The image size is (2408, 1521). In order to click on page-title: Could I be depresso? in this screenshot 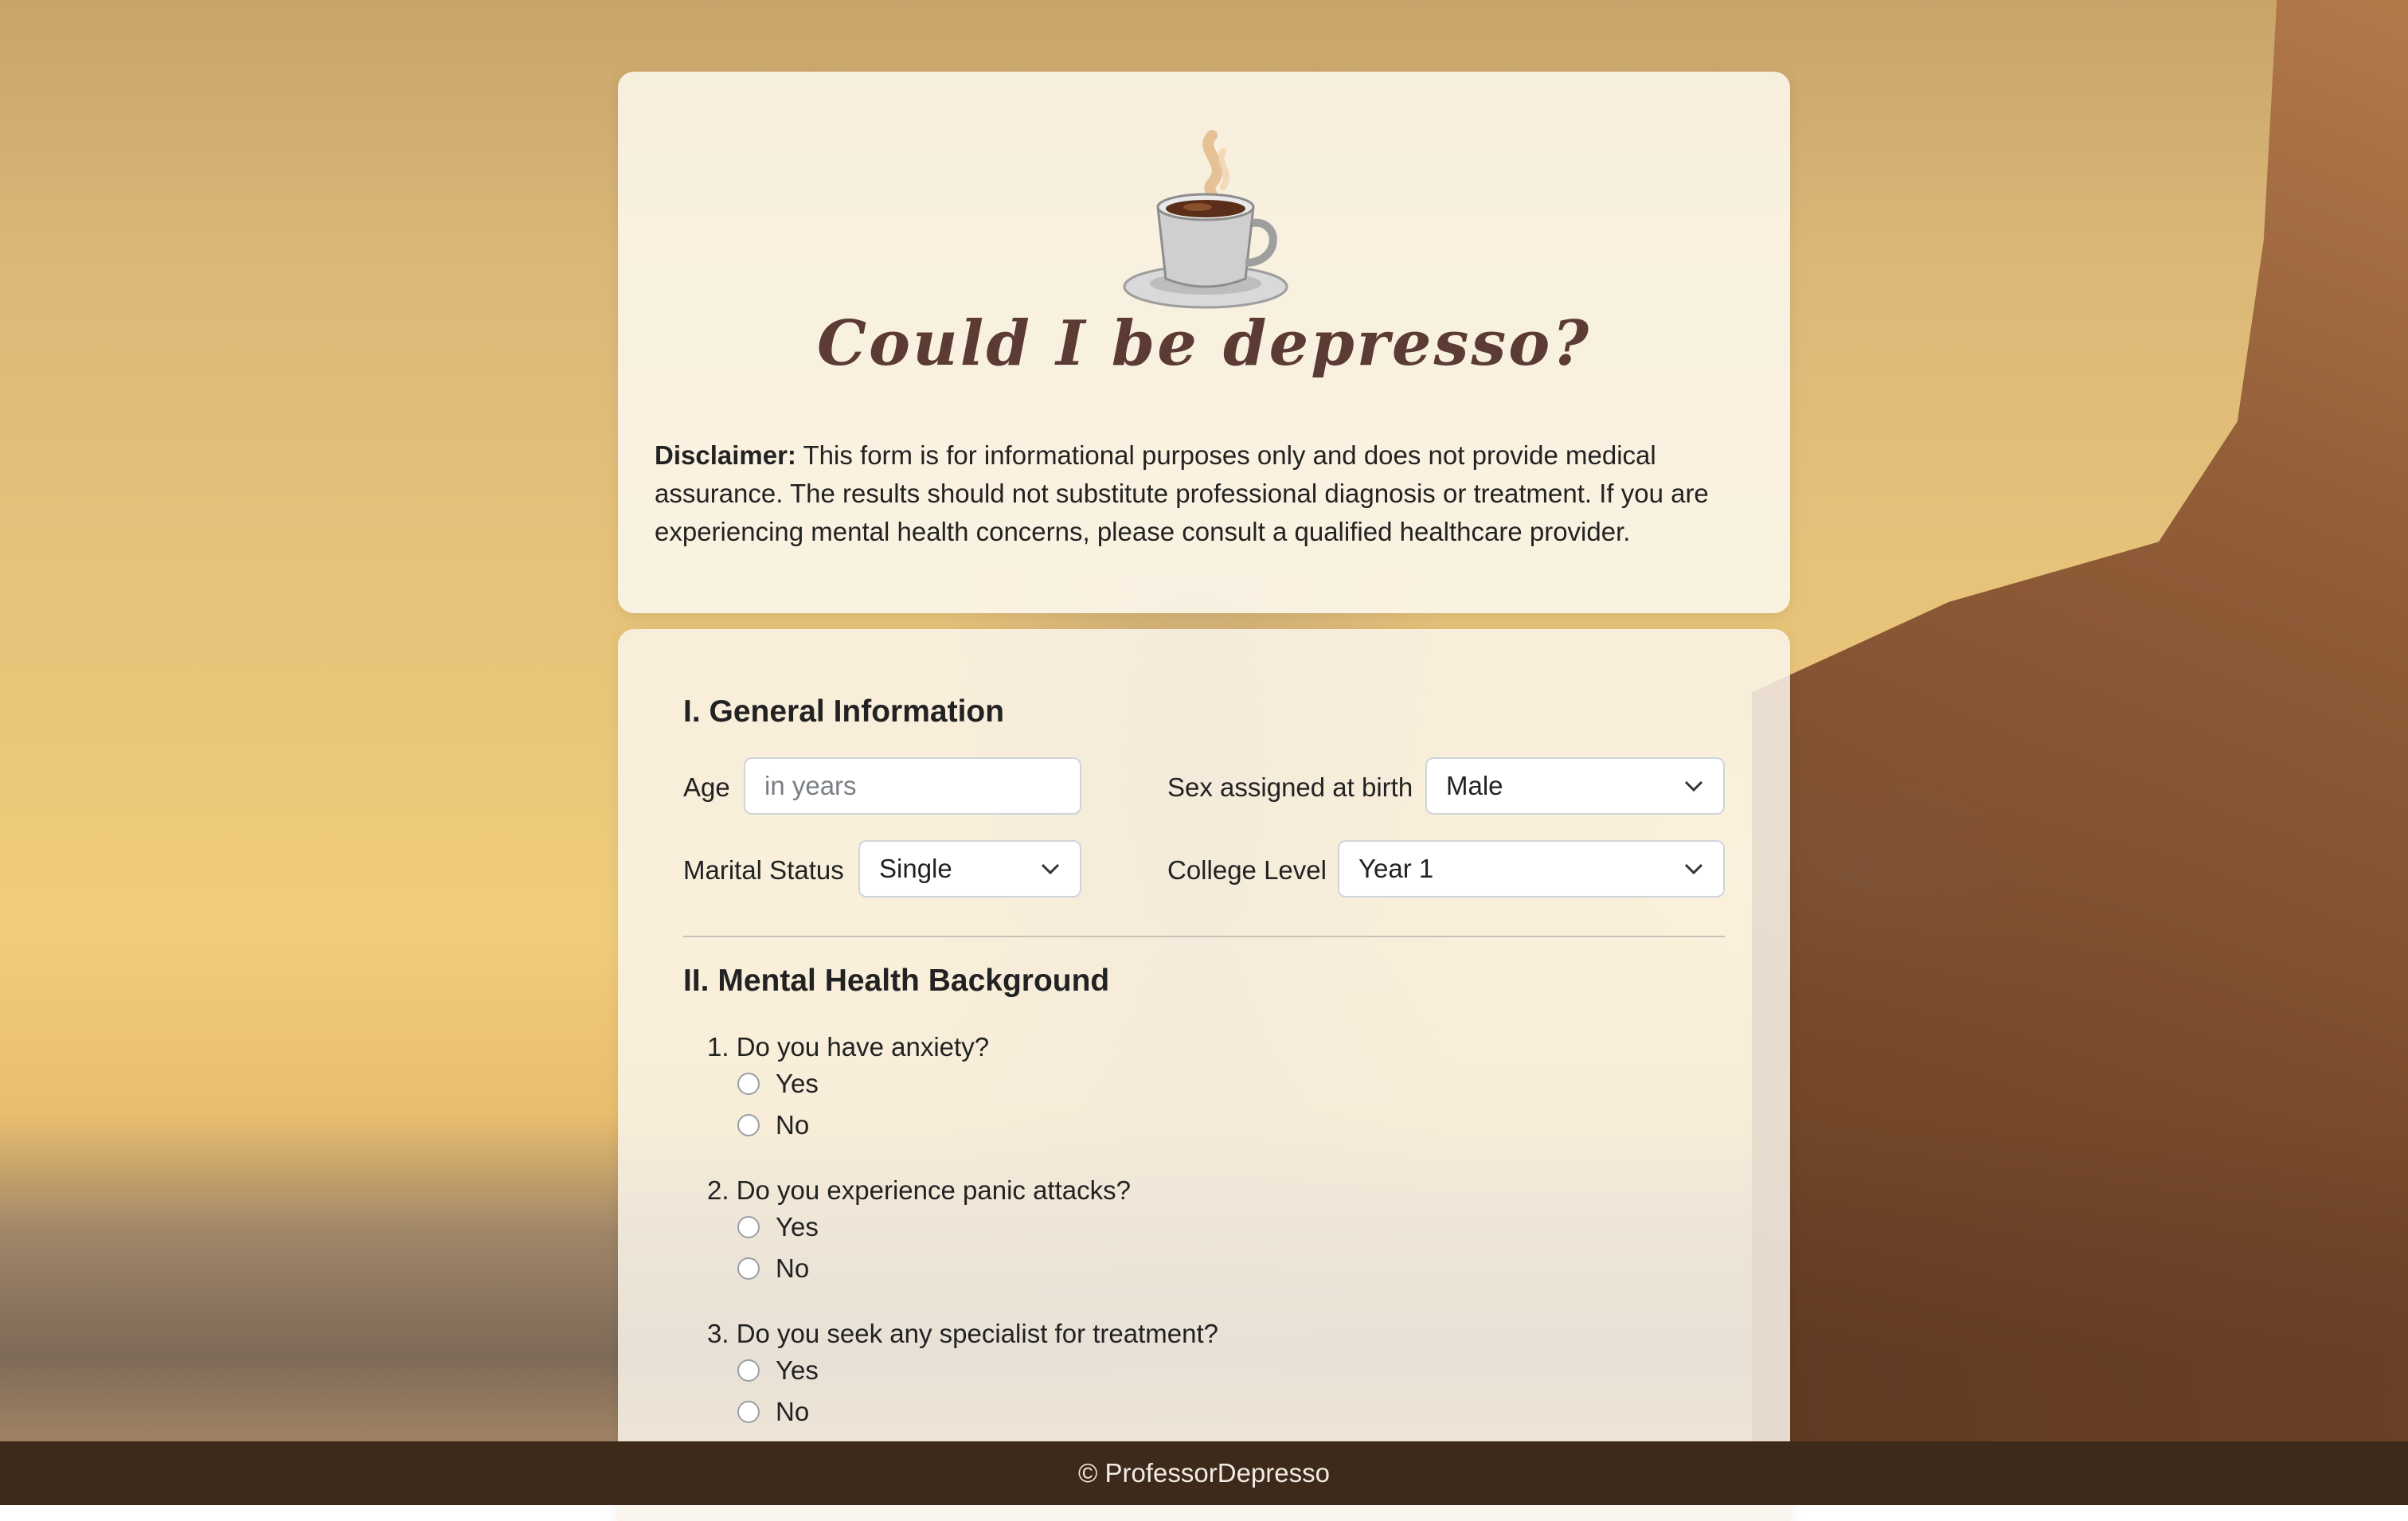, I will do `click(1204, 343)`.